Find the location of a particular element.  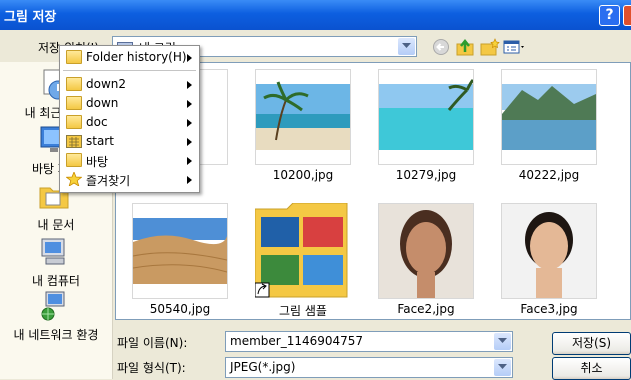

back-icon is located at coordinates (442, 47).